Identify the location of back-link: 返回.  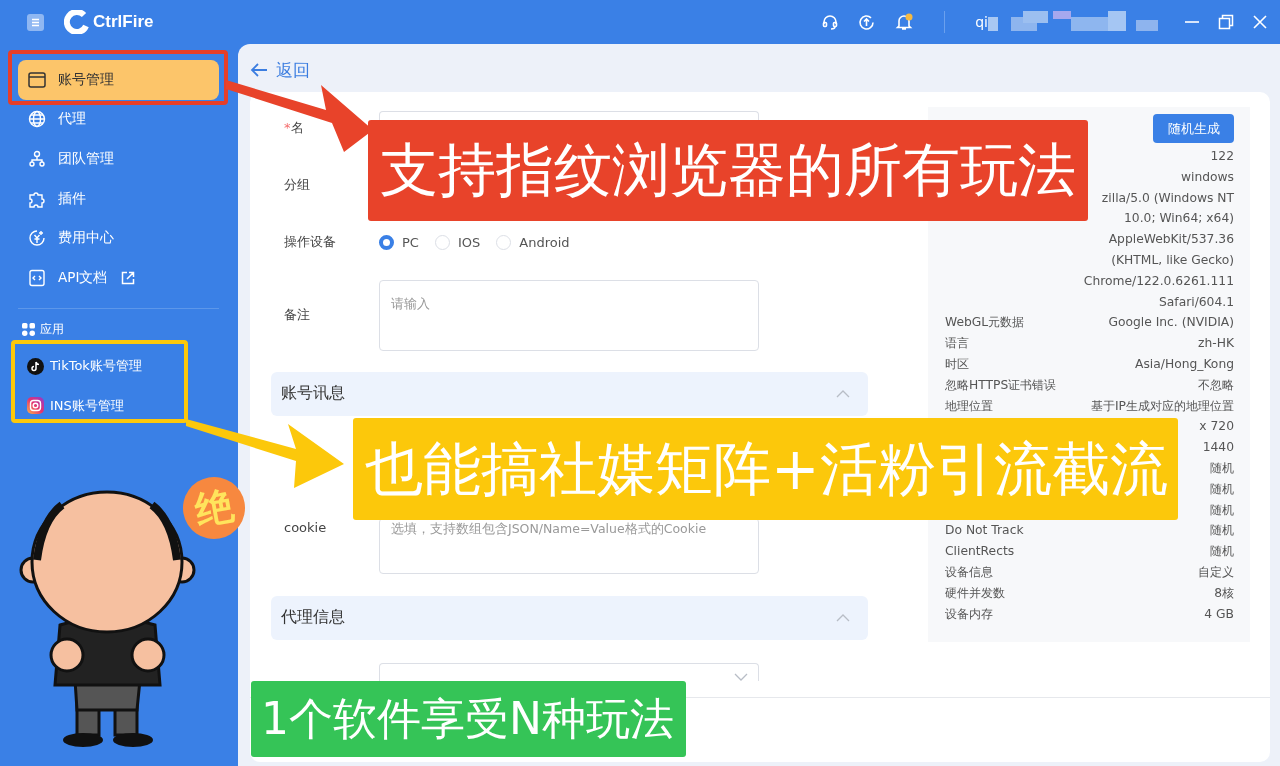
(760, 70).